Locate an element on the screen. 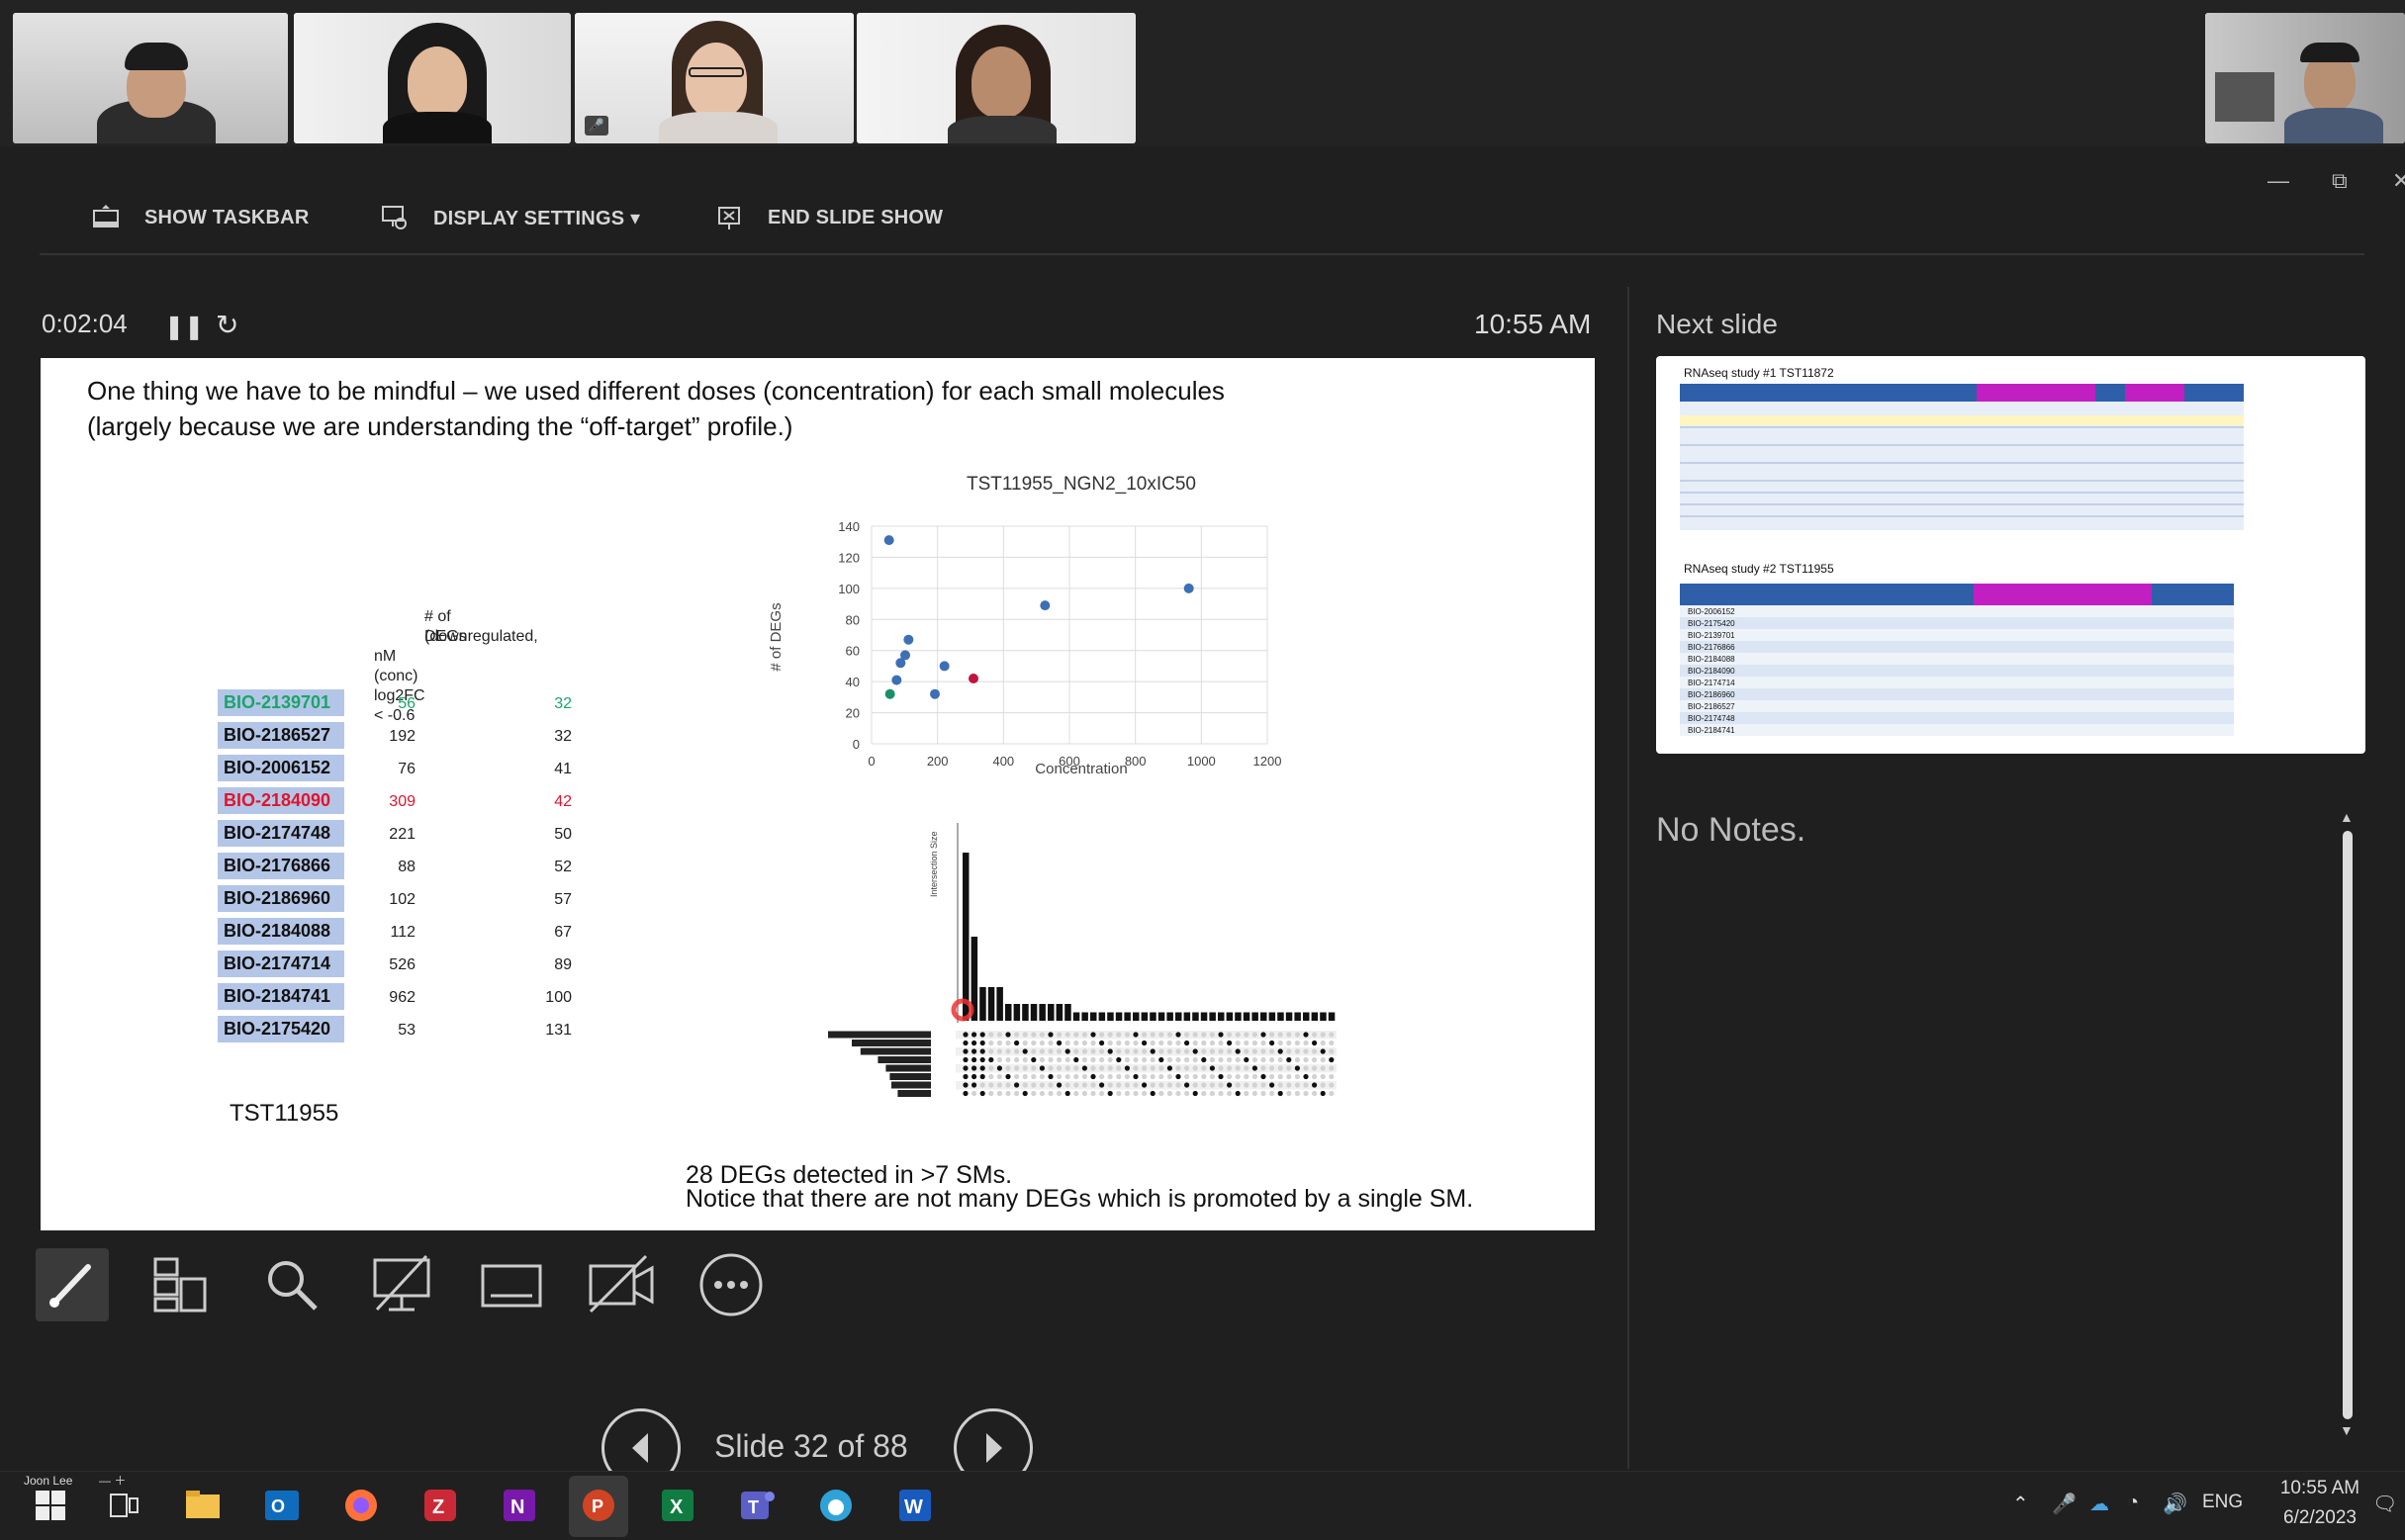  display-settings-button: DISPLAY SETTINGS ▾ is located at coordinates (510, 217).